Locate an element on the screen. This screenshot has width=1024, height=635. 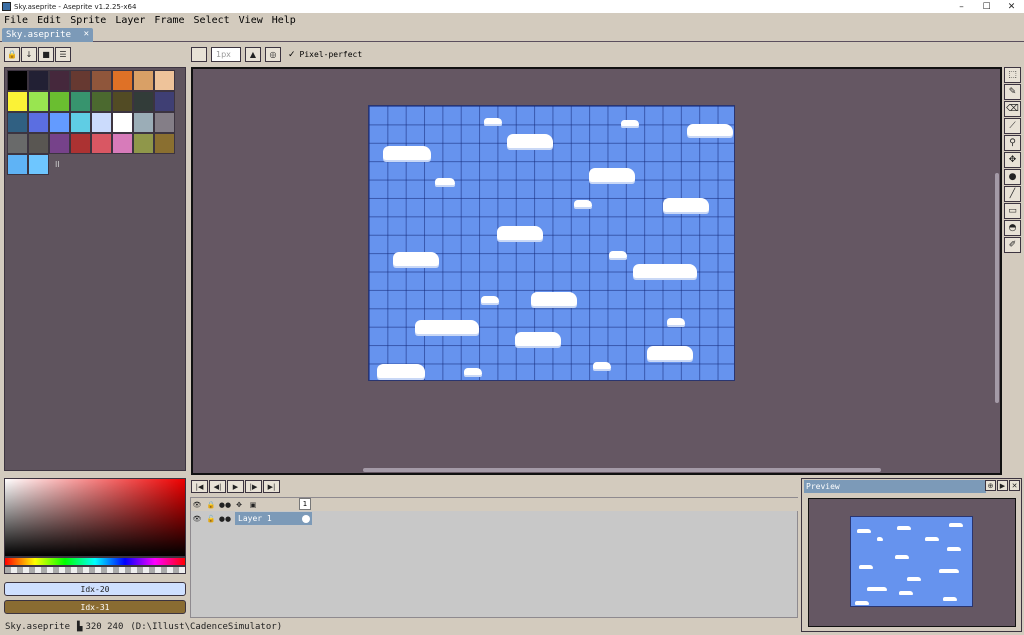
preview-center-button: ⊕ is located at coordinates (990, 485).